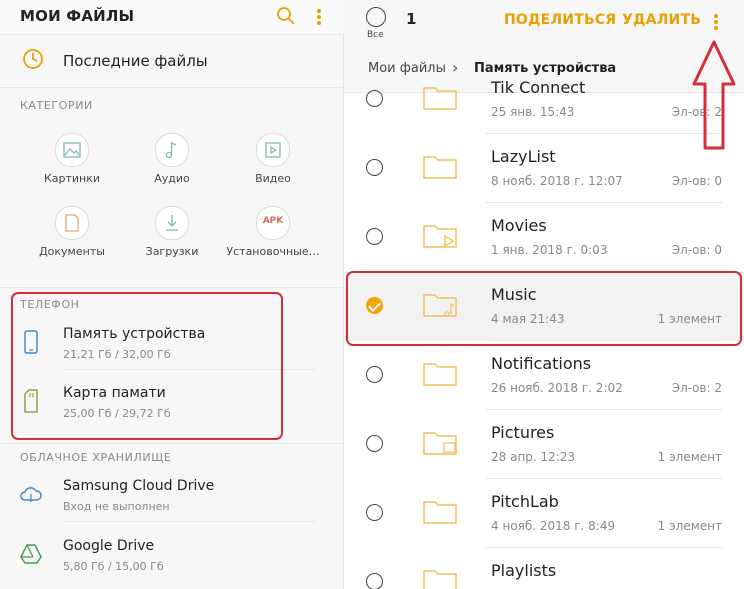 Image resolution: width=744 pixels, height=589 pixels. I want to click on recent-files-item: Последние файлы, so click(172, 61).